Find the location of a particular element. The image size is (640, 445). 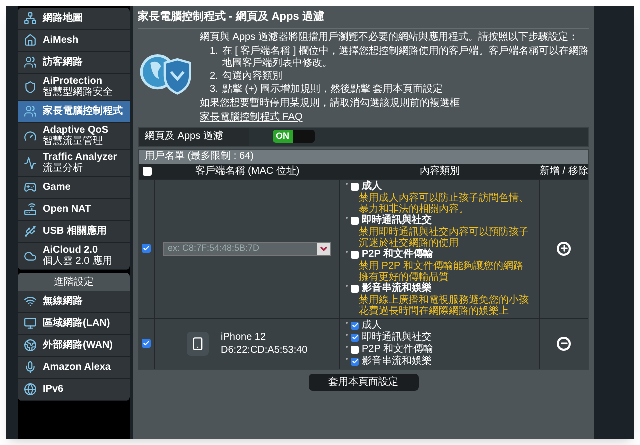

device-mac: D6:22:CD:A5:53:40 is located at coordinates (264, 350).